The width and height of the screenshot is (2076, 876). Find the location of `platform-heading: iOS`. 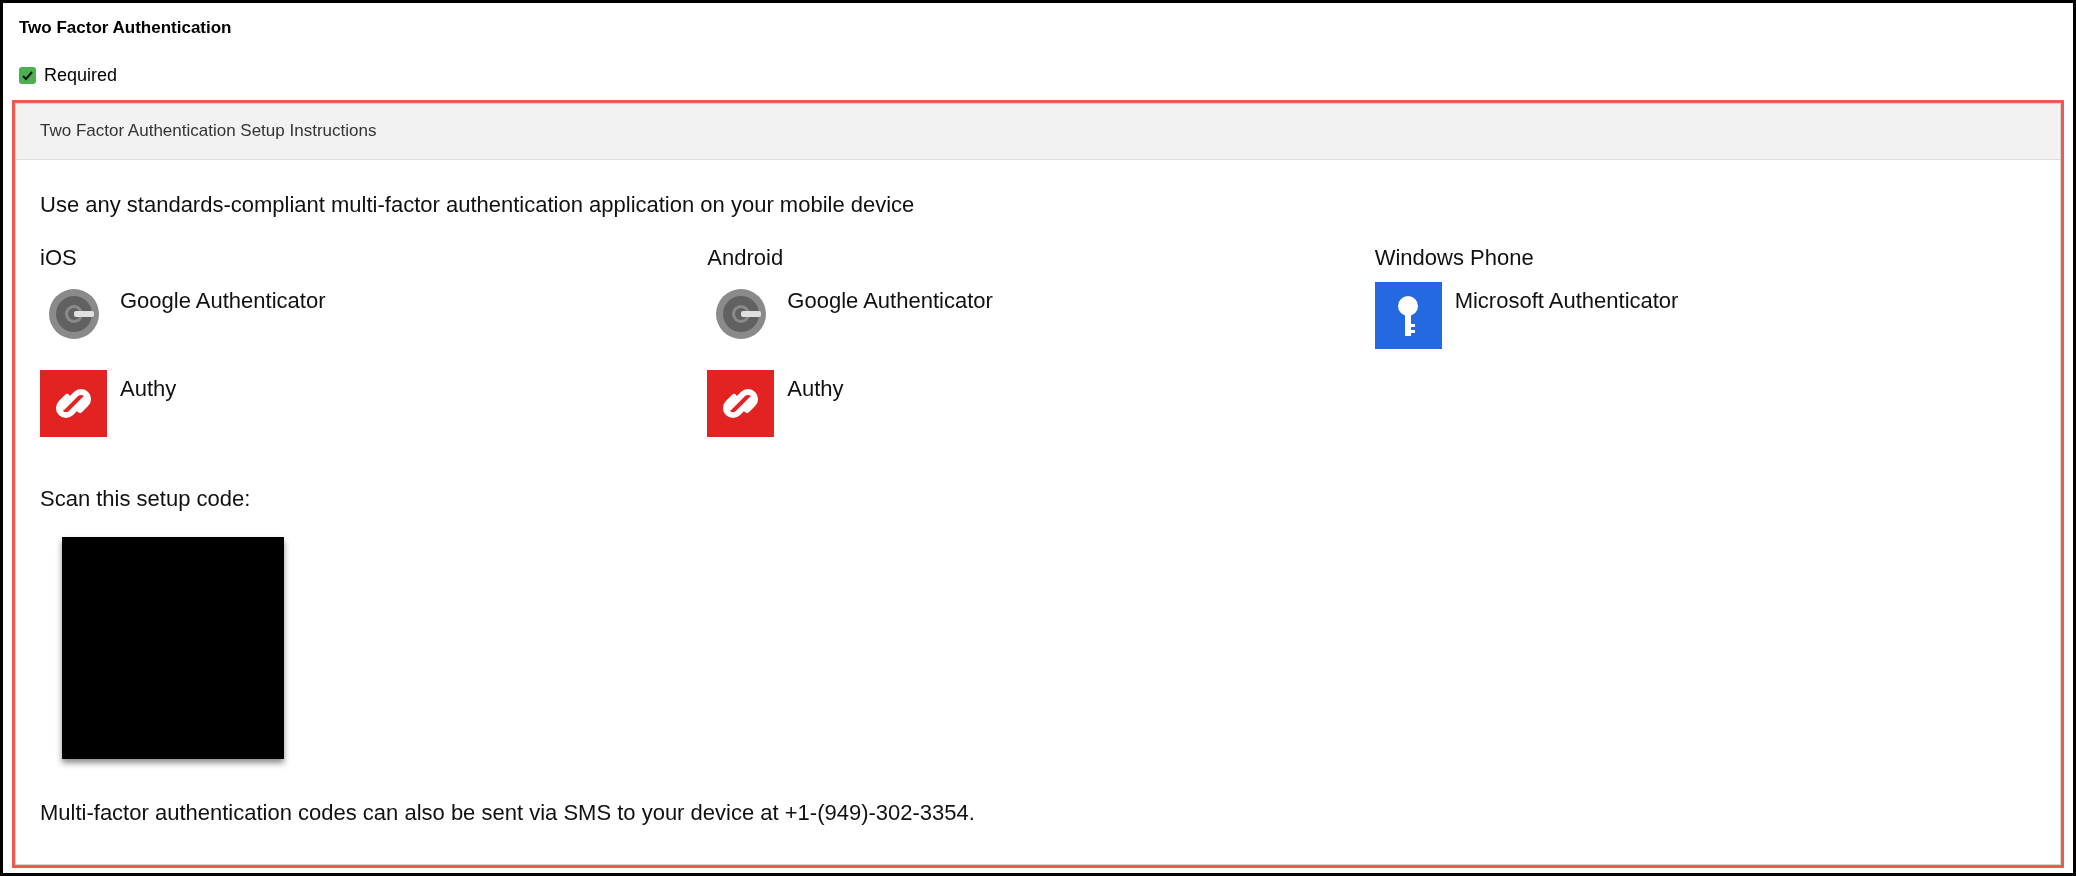

platform-heading: iOS is located at coordinates (59, 257).